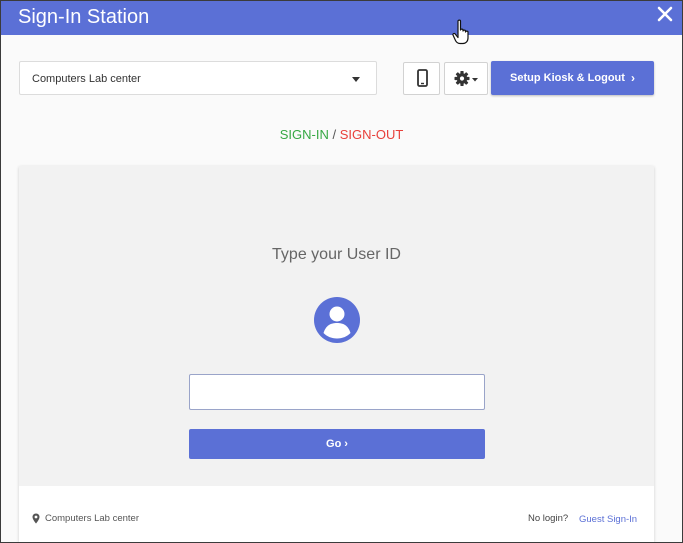  Describe the element at coordinates (198, 78) in the screenshot. I see `location-select: Computers Lab center` at that location.